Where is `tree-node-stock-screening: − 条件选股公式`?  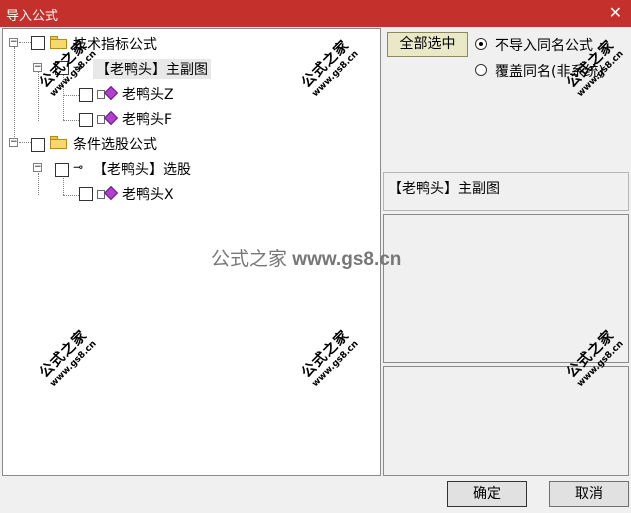
tree-node-stock-screening: − 条件选股公式 is located at coordinates (103, 144).